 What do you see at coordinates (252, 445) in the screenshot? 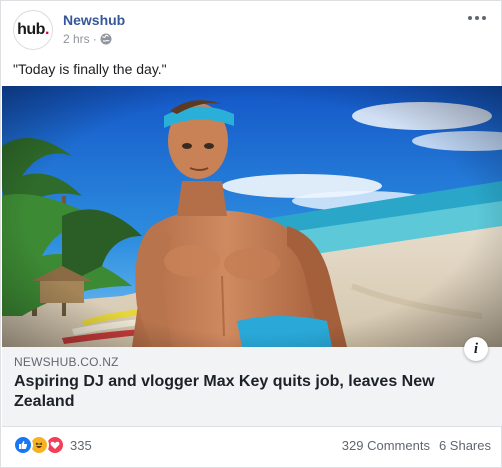
I see `post-footer: 335 329 Comments 6 Shares` at bounding box center [252, 445].